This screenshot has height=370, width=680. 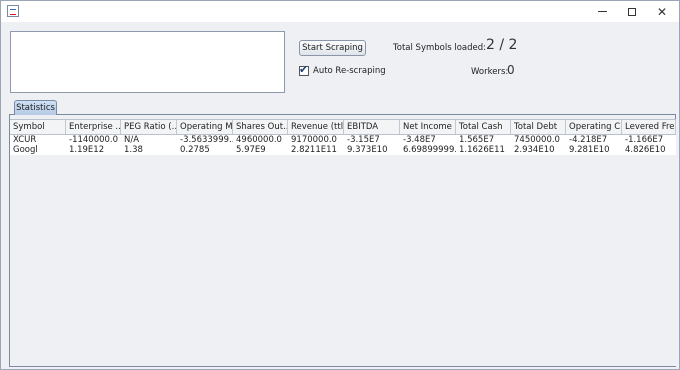 What do you see at coordinates (35, 107) in the screenshot?
I see `tab-statistics: Statistics` at bounding box center [35, 107].